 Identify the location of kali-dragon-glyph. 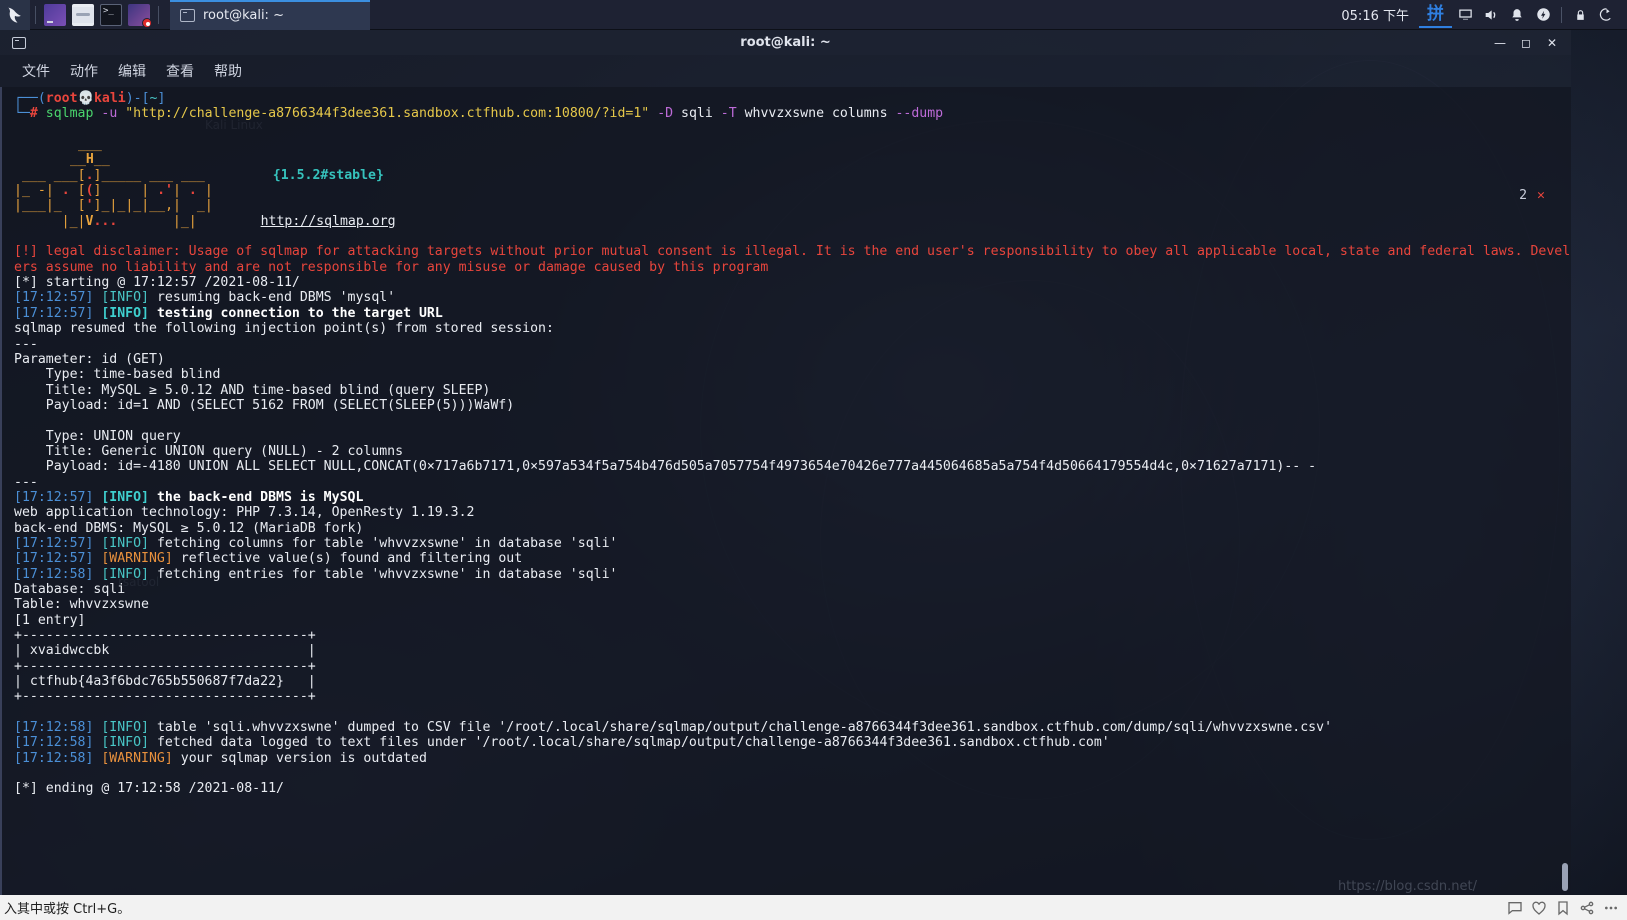
(14, 14).